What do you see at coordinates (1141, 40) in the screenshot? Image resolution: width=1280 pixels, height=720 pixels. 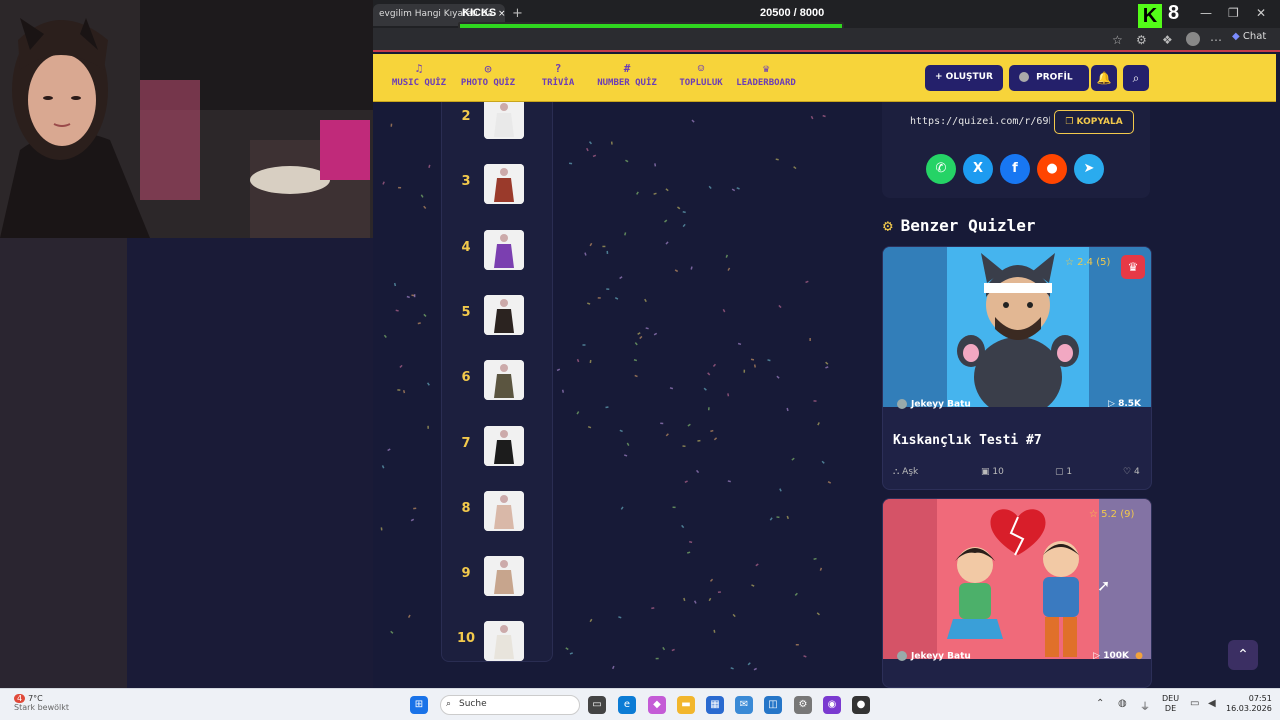 I see `extensions-icon: ⚙` at bounding box center [1141, 40].